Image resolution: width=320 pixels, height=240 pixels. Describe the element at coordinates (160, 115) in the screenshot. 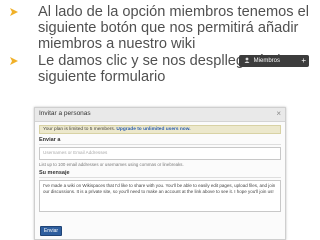

I see `dialog-header: Invitar a personas ×` at that location.